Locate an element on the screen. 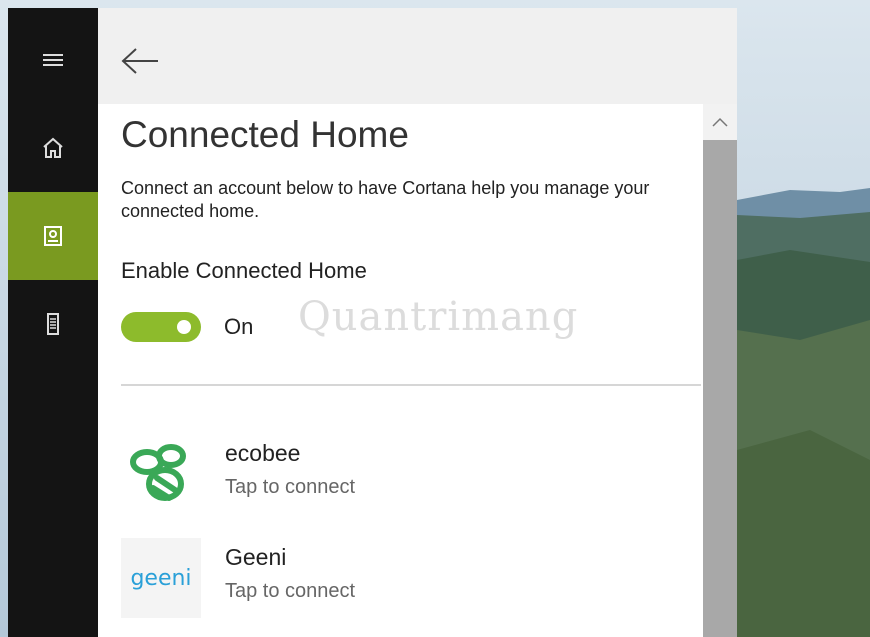 This screenshot has width=870, height=637. enable-connected-home-toggle is located at coordinates (161, 327).